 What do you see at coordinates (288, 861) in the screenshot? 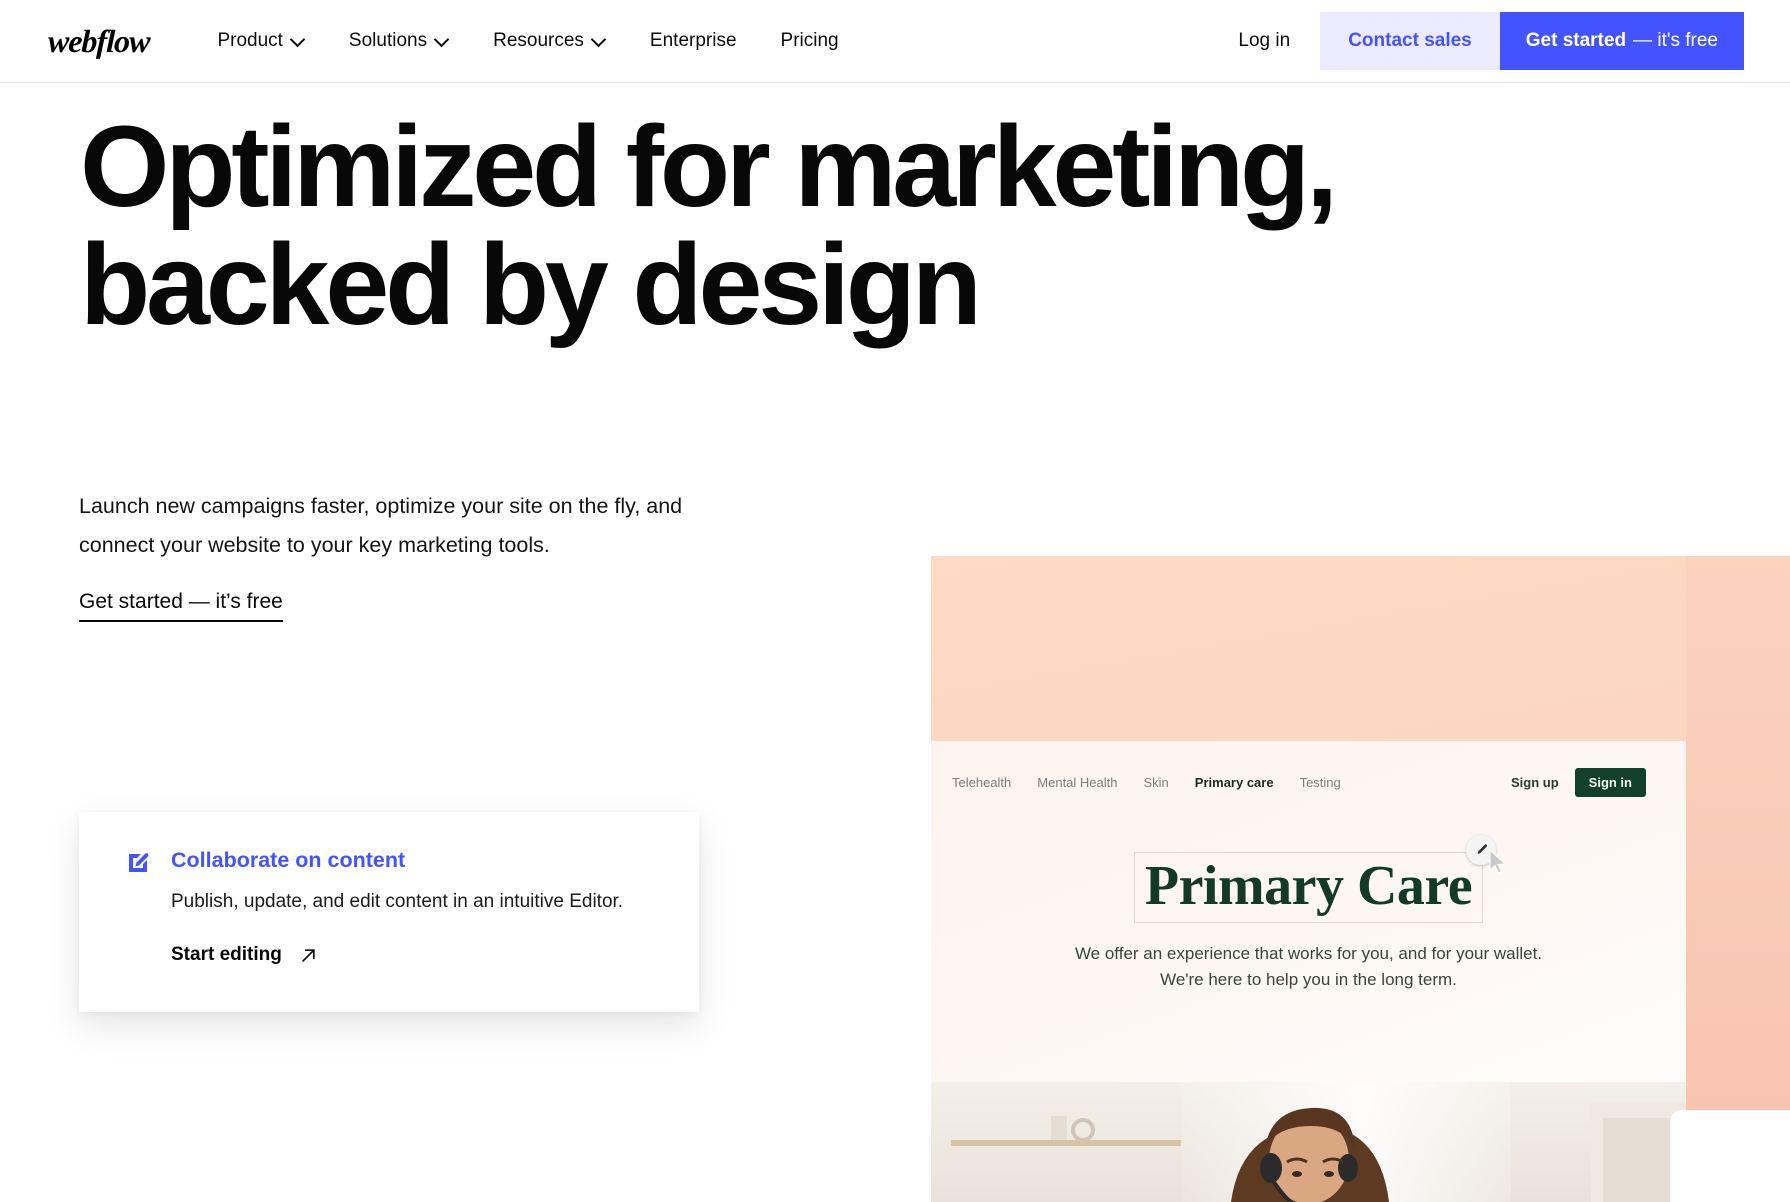
I see `feature-card-title: Collaborate on content` at bounding box center [288, 861].